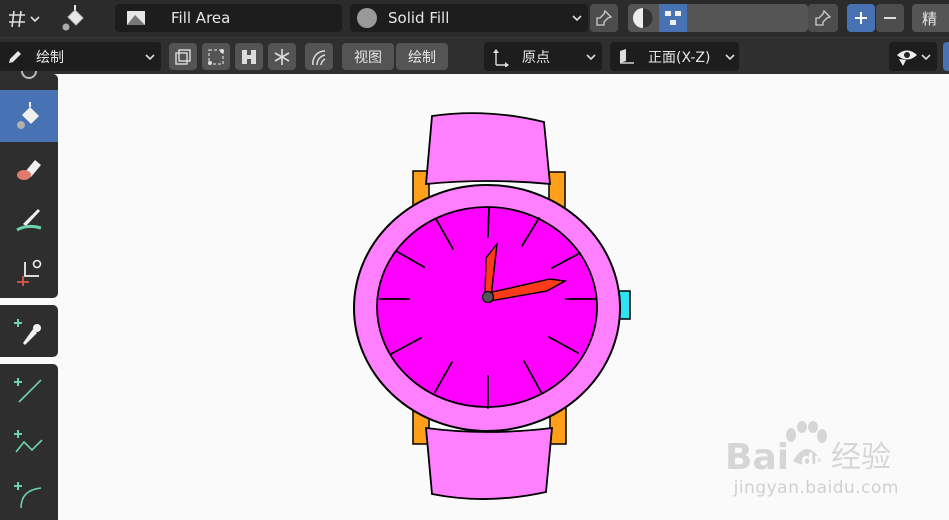  I want to click on plus-icon, so click(861, 18).